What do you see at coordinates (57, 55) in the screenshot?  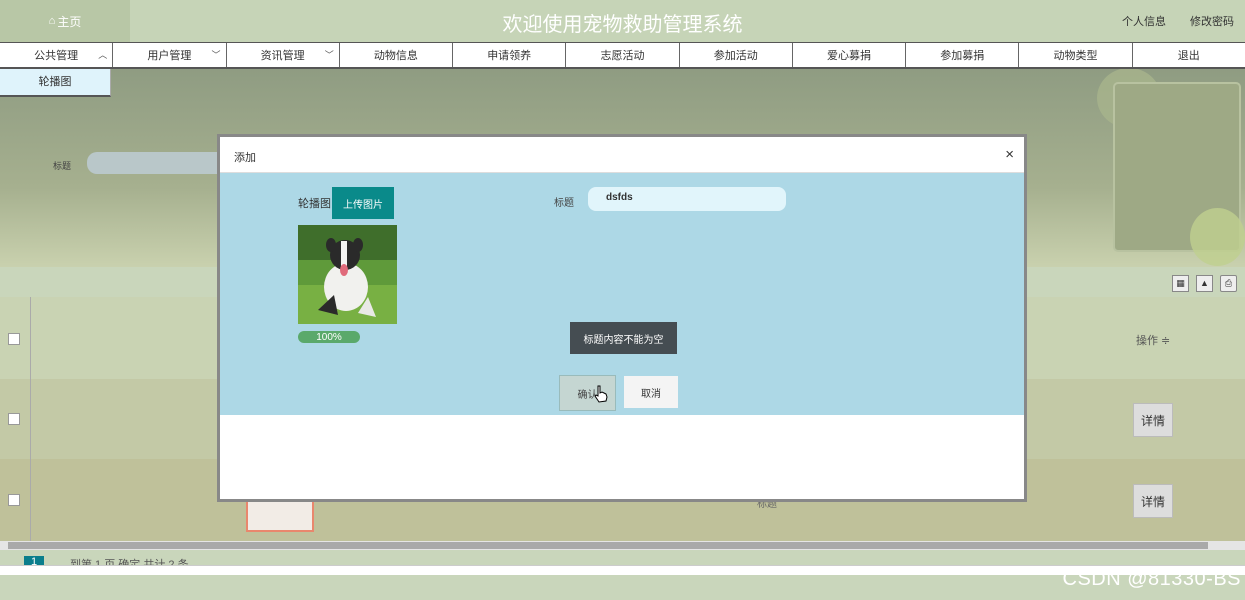 I see `nav-public-management: 公共管理 ︿` at bounding box center [57, 55].